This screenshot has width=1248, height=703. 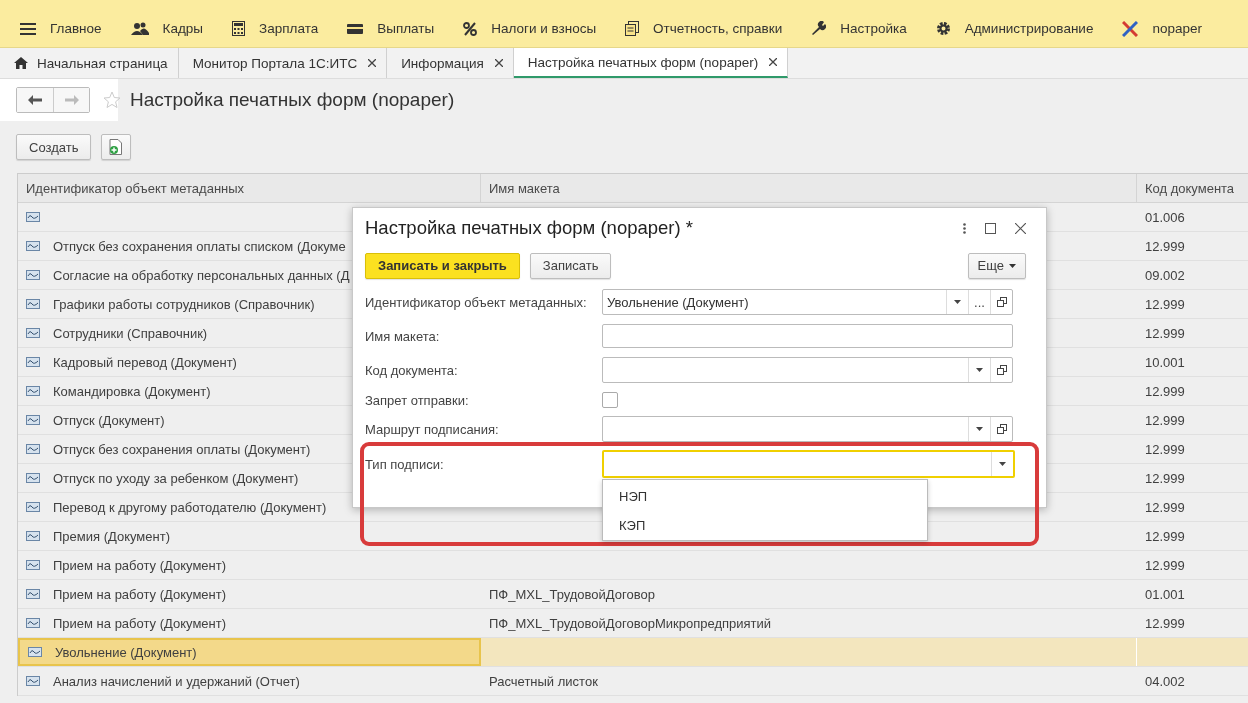 I want to click on save-button: Записать, so click(x=570, y=265).